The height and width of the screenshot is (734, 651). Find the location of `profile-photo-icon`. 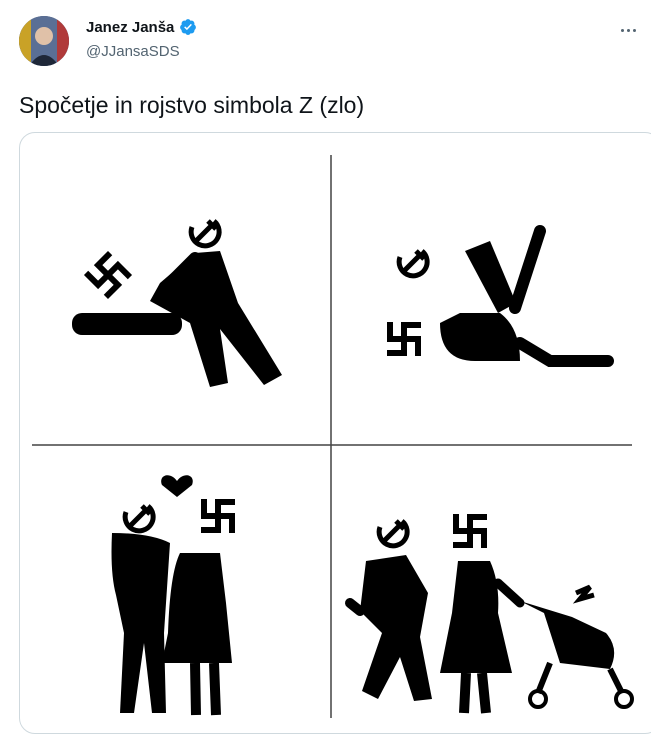

profile-photo-icon is located at coordinates (44, 41).